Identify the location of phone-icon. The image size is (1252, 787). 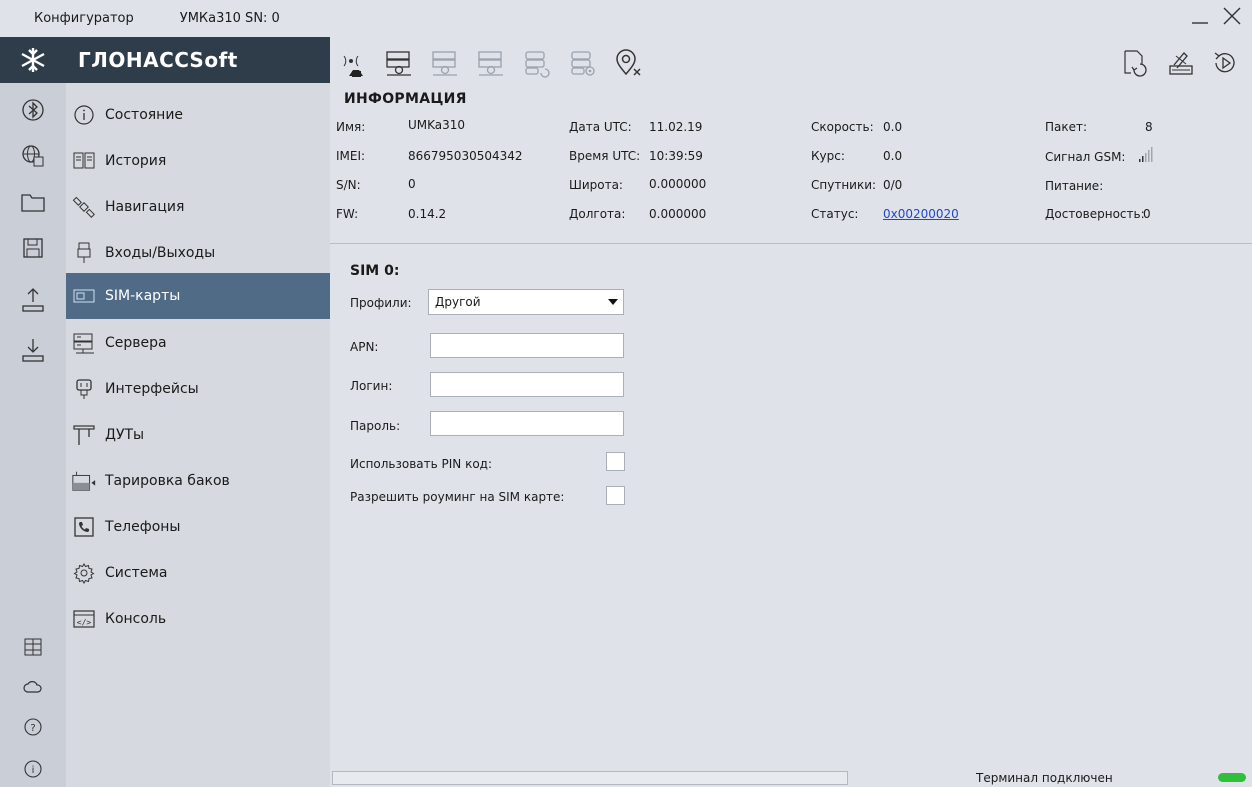
(84, 527).